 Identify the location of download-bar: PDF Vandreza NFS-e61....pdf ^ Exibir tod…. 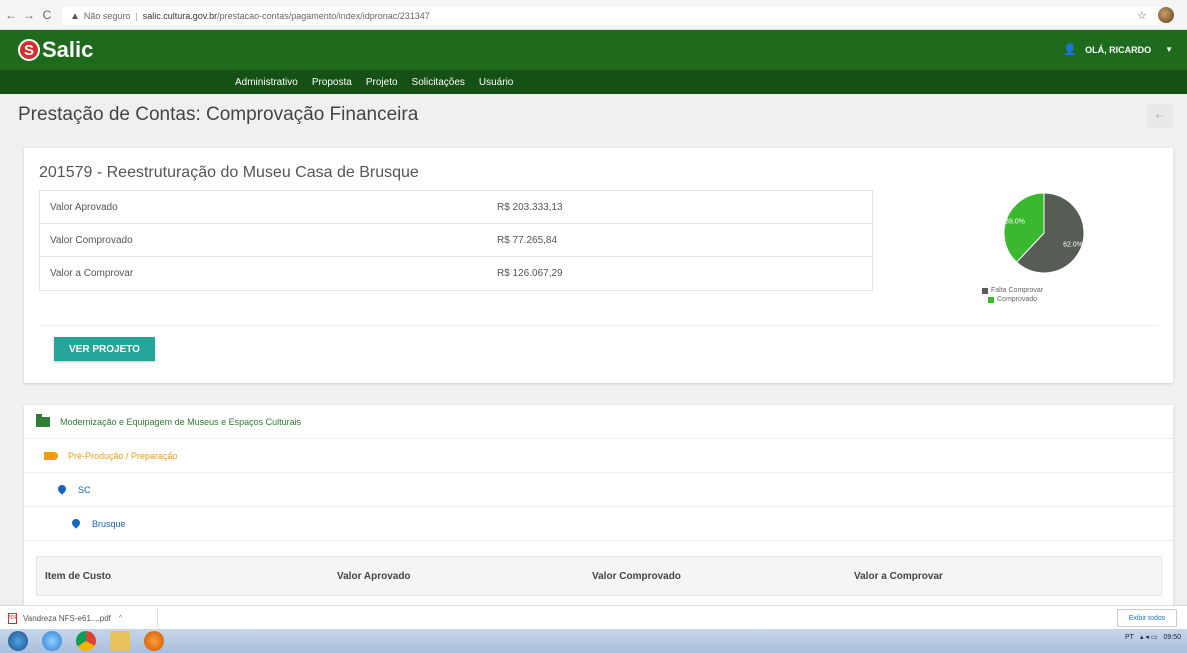
(593, 617).